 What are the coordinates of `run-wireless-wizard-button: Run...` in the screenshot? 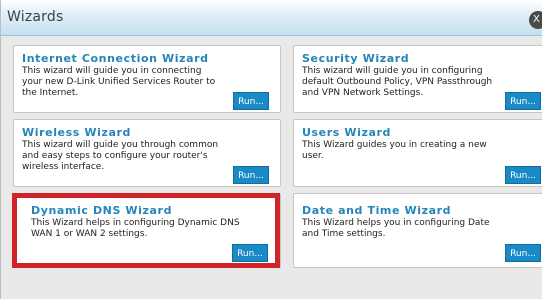 It's located at (251, 175).